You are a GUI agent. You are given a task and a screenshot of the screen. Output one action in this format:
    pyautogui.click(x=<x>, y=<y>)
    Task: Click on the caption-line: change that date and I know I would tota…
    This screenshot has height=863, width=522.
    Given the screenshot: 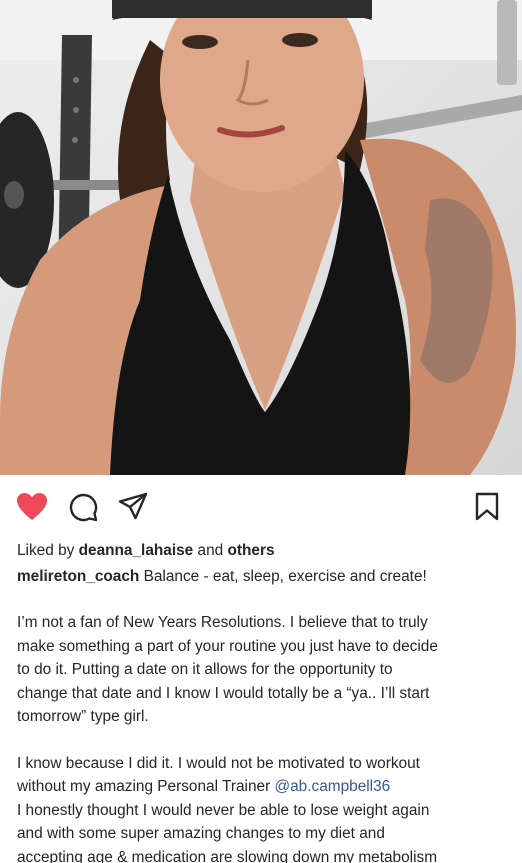 What is the action you would take?
    pyautogui.click(x=223, y=693)
    